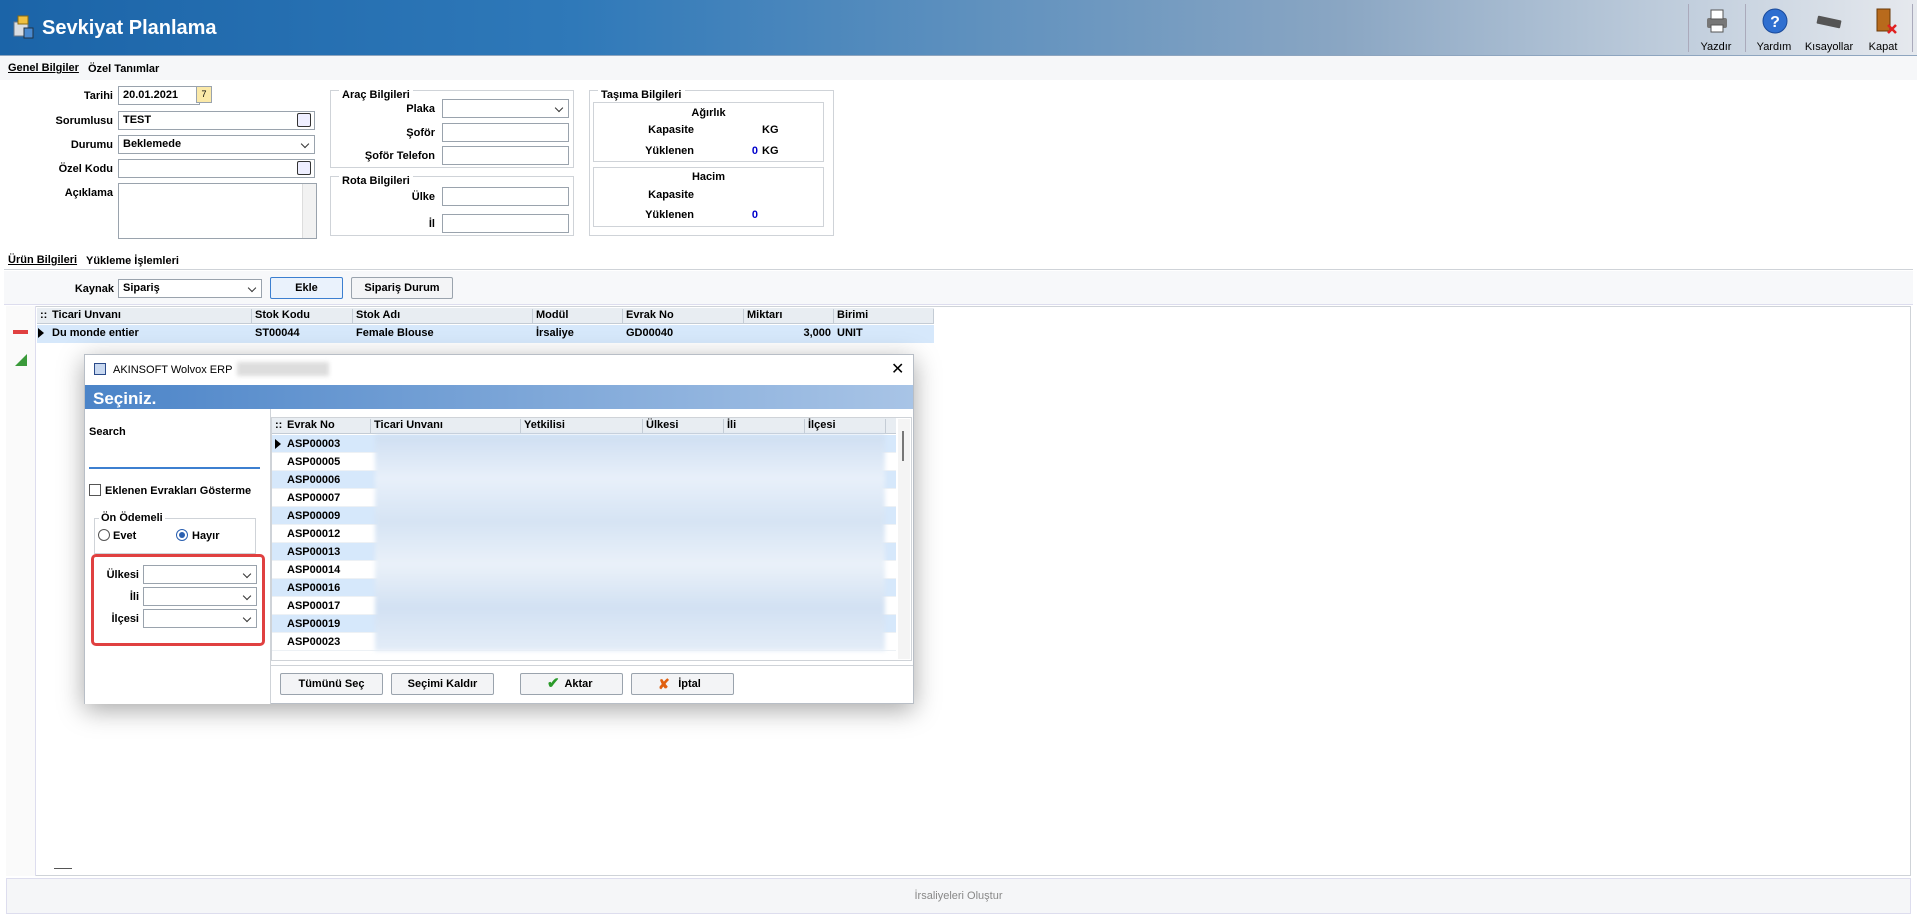 This screenshot has width=1917, height=918. What do you see at coordinates (95, 490) in the screenshot?
I see `exclude-added-checkbox` at bounding box center [95, 490].